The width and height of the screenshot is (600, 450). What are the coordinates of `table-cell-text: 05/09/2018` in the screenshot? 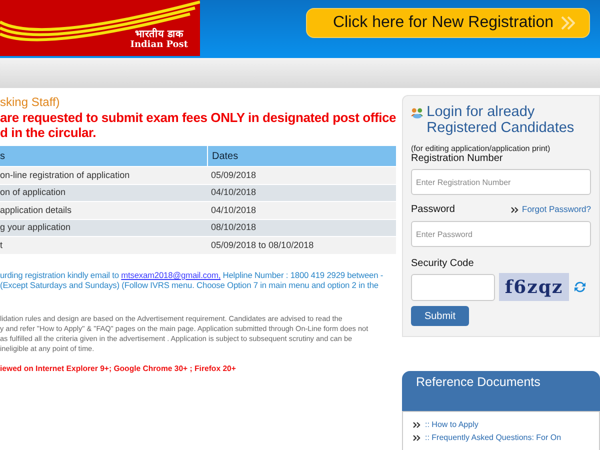 It's located at (234, 175).